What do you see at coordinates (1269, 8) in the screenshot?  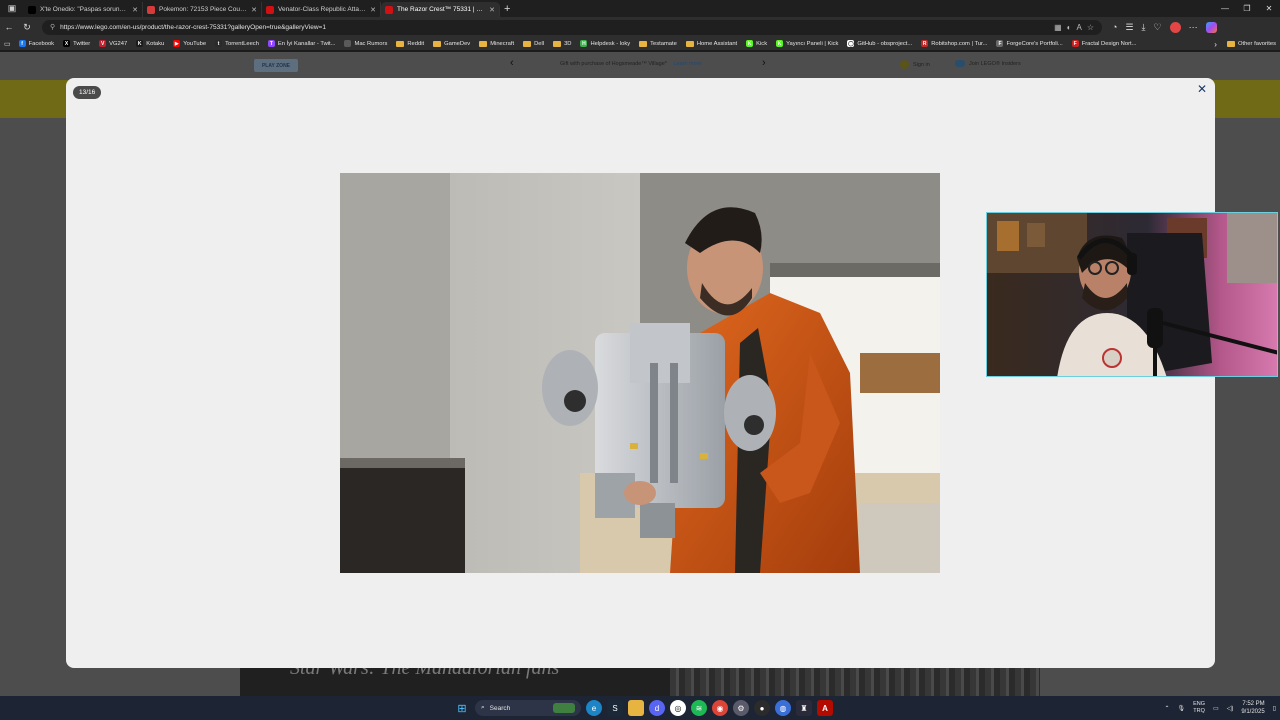 I see `close-window-icon: ✕` at bounding box center [1269, 8].